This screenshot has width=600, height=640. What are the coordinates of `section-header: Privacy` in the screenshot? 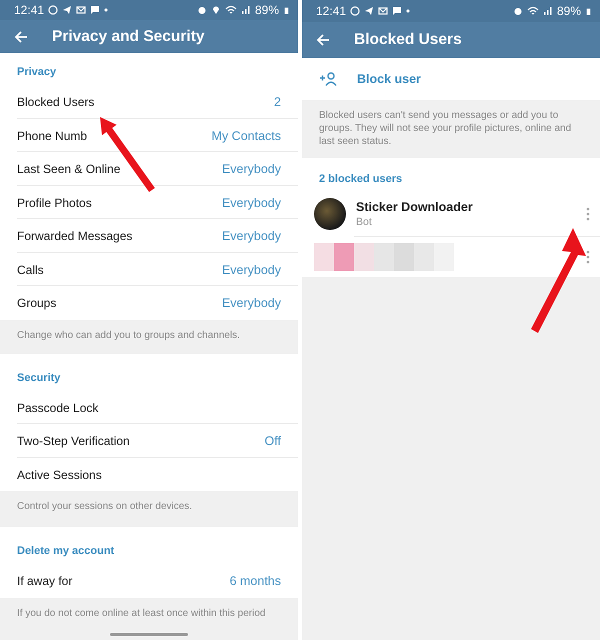 It's located at (149, 69).